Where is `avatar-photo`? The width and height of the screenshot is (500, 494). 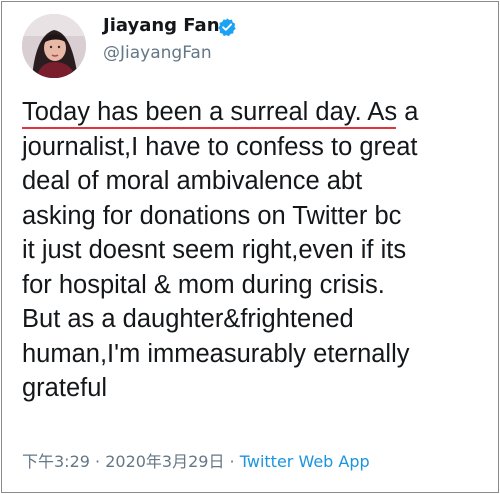 avatar-photo is located at coordinates (54, 46).